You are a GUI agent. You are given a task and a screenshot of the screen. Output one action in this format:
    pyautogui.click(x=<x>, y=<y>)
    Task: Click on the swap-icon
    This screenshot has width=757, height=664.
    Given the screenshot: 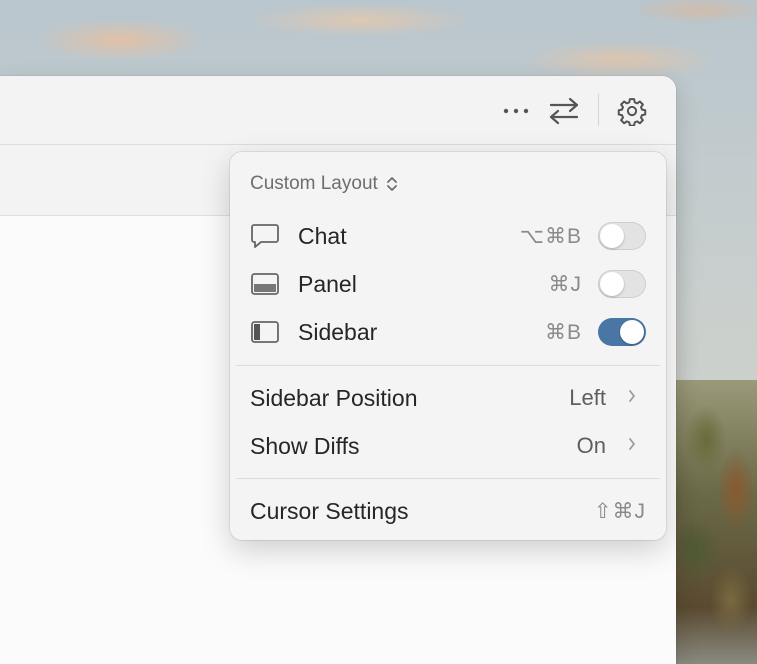 What is the action you would take?
    pyautogui.click(x=564, y=111)
    